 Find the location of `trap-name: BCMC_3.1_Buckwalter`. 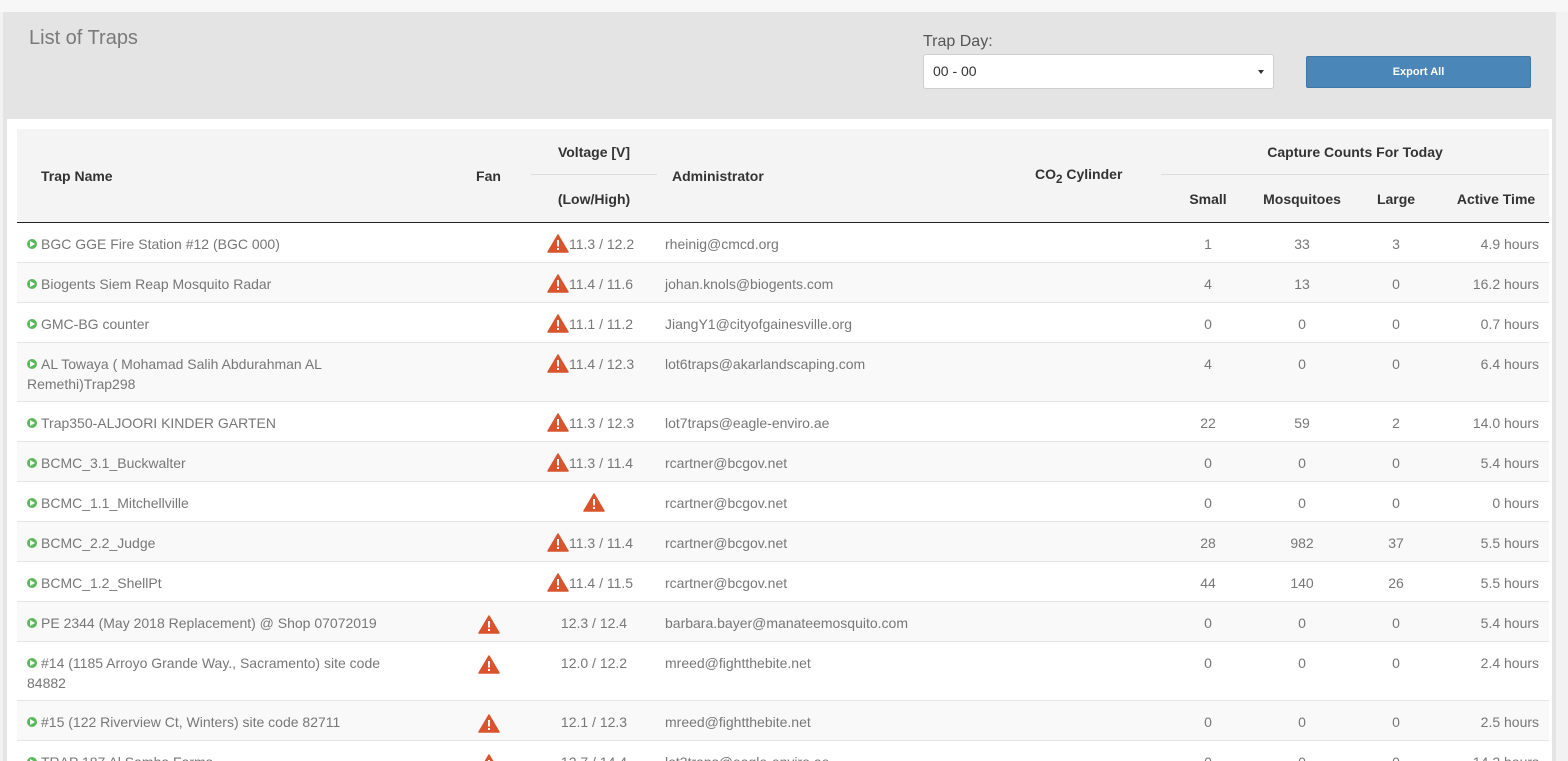

trap-name: BCMC_3.1_Buckwalter is located at coordinates (113, 463).